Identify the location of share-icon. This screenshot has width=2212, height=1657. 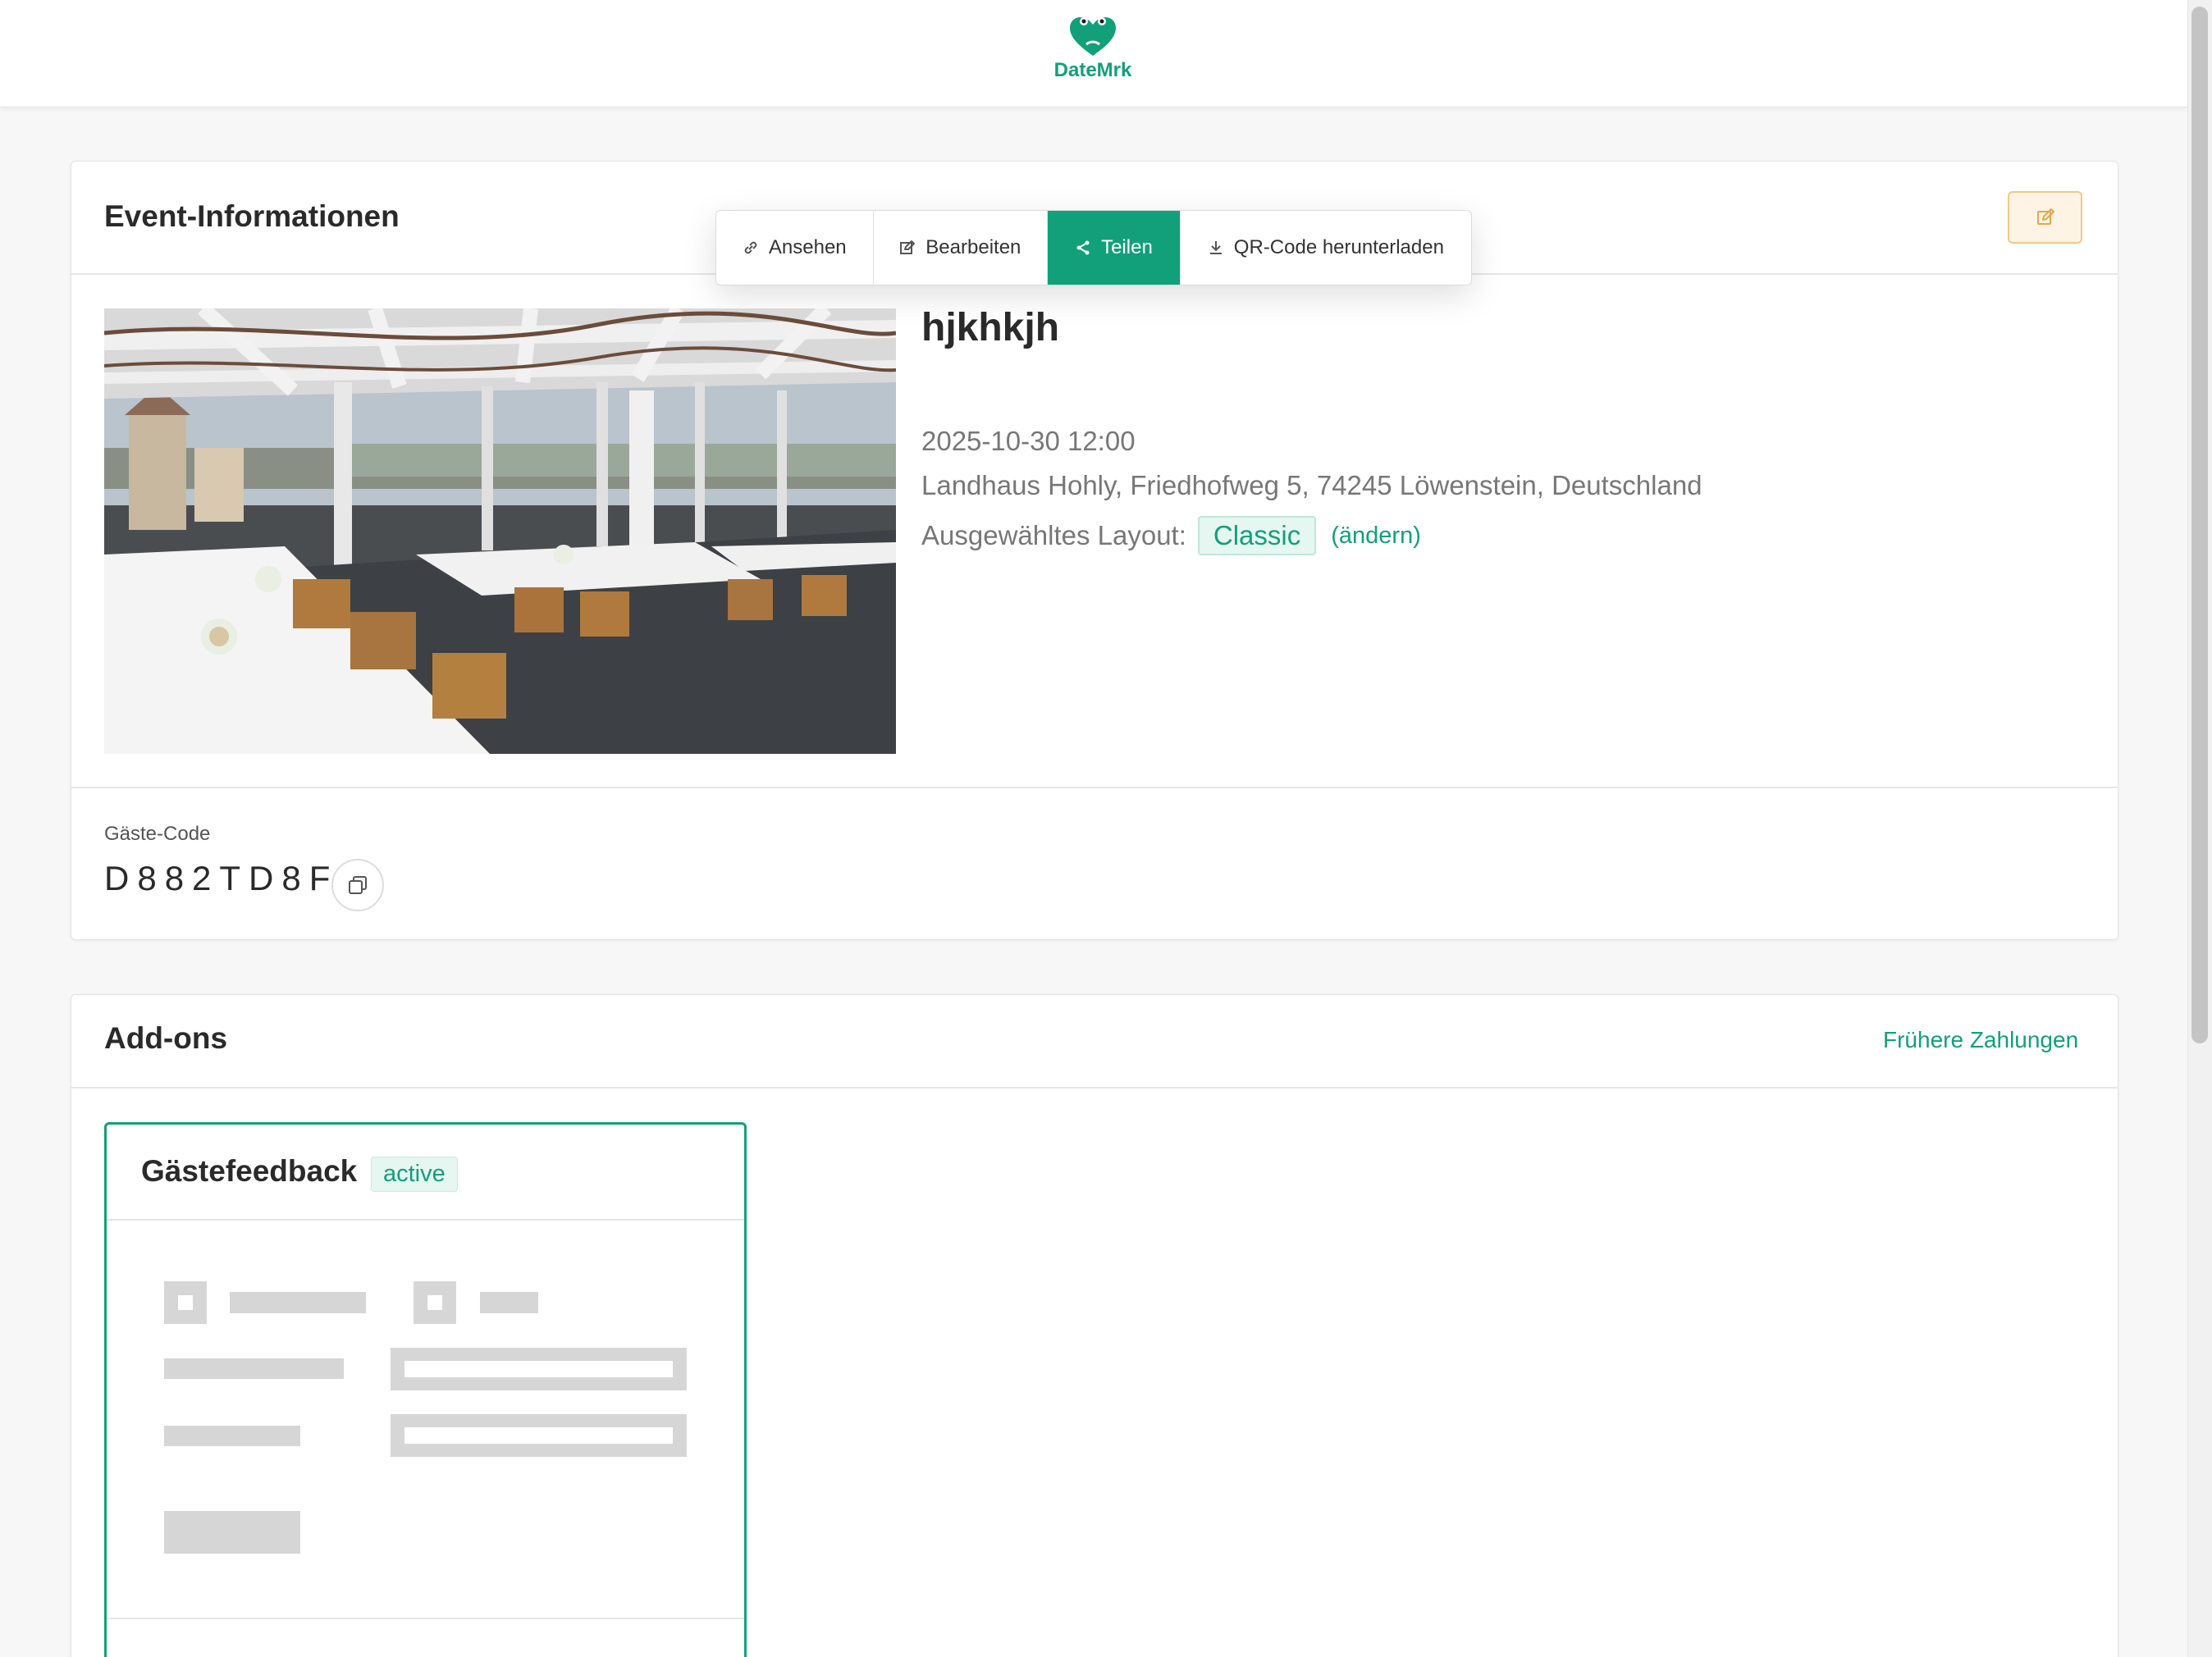
(1083, 247).